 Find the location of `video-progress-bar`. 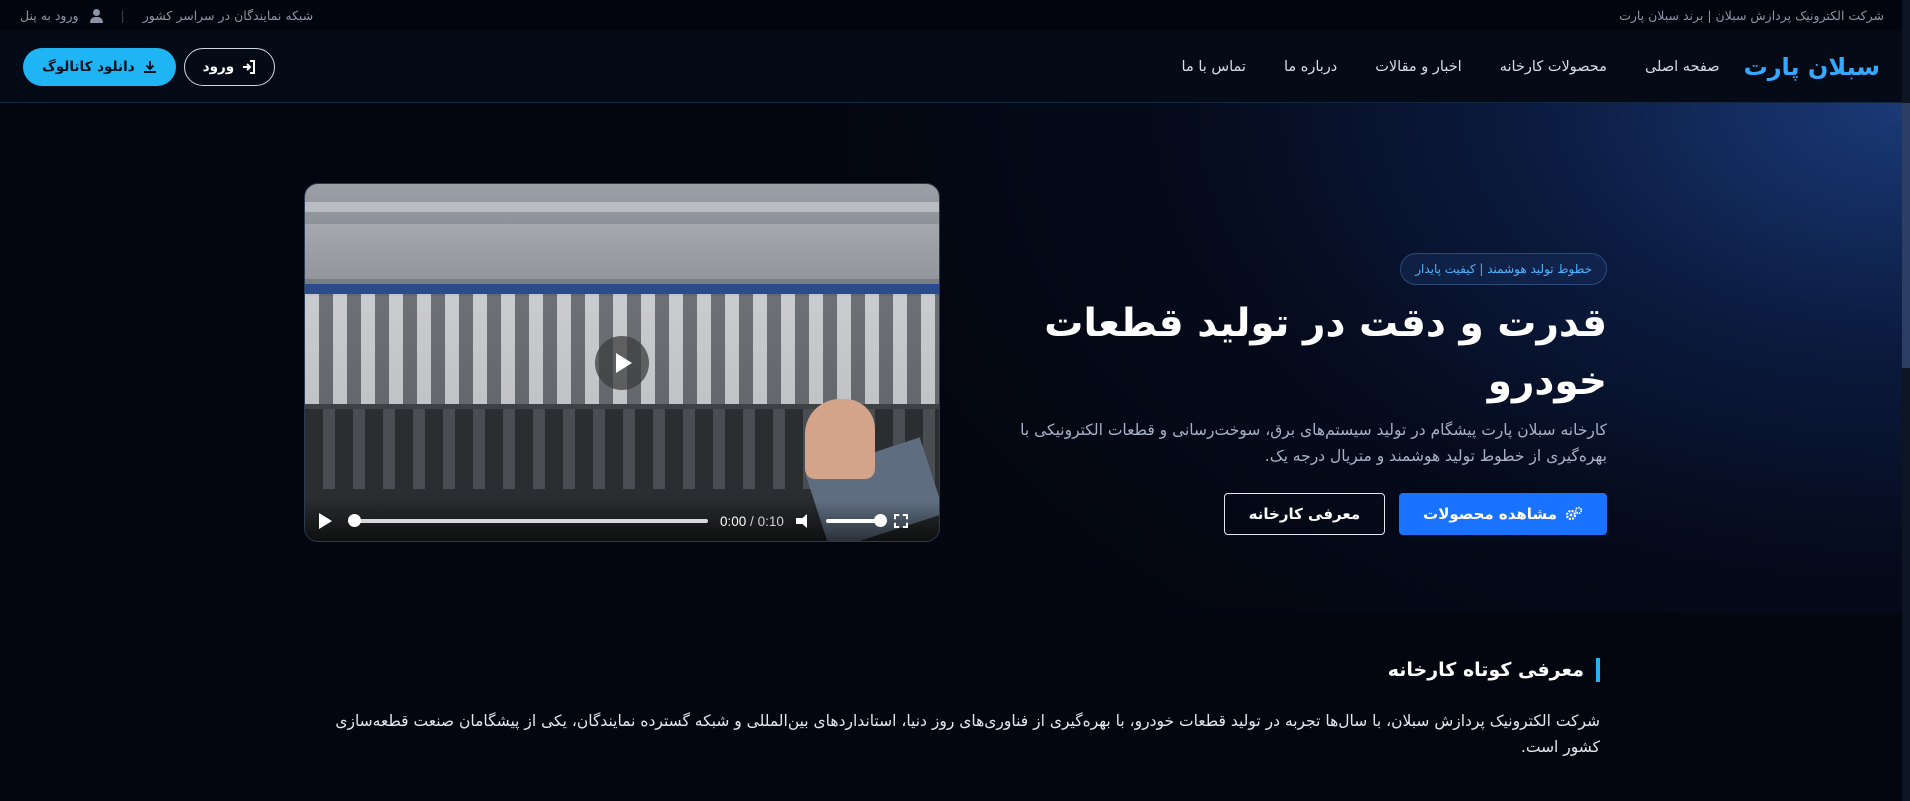

video-progress-bar is located at coordinates (528, 520).